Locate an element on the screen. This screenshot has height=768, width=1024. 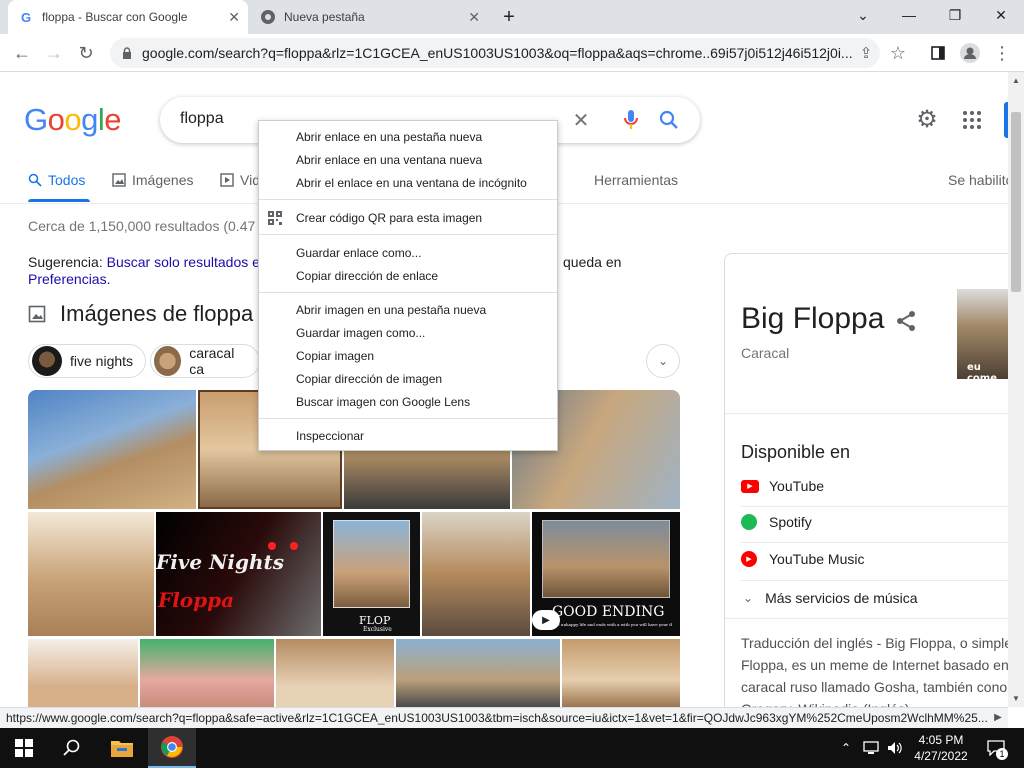
forward-arrow-icon: → is located at coordinates (54, 53).